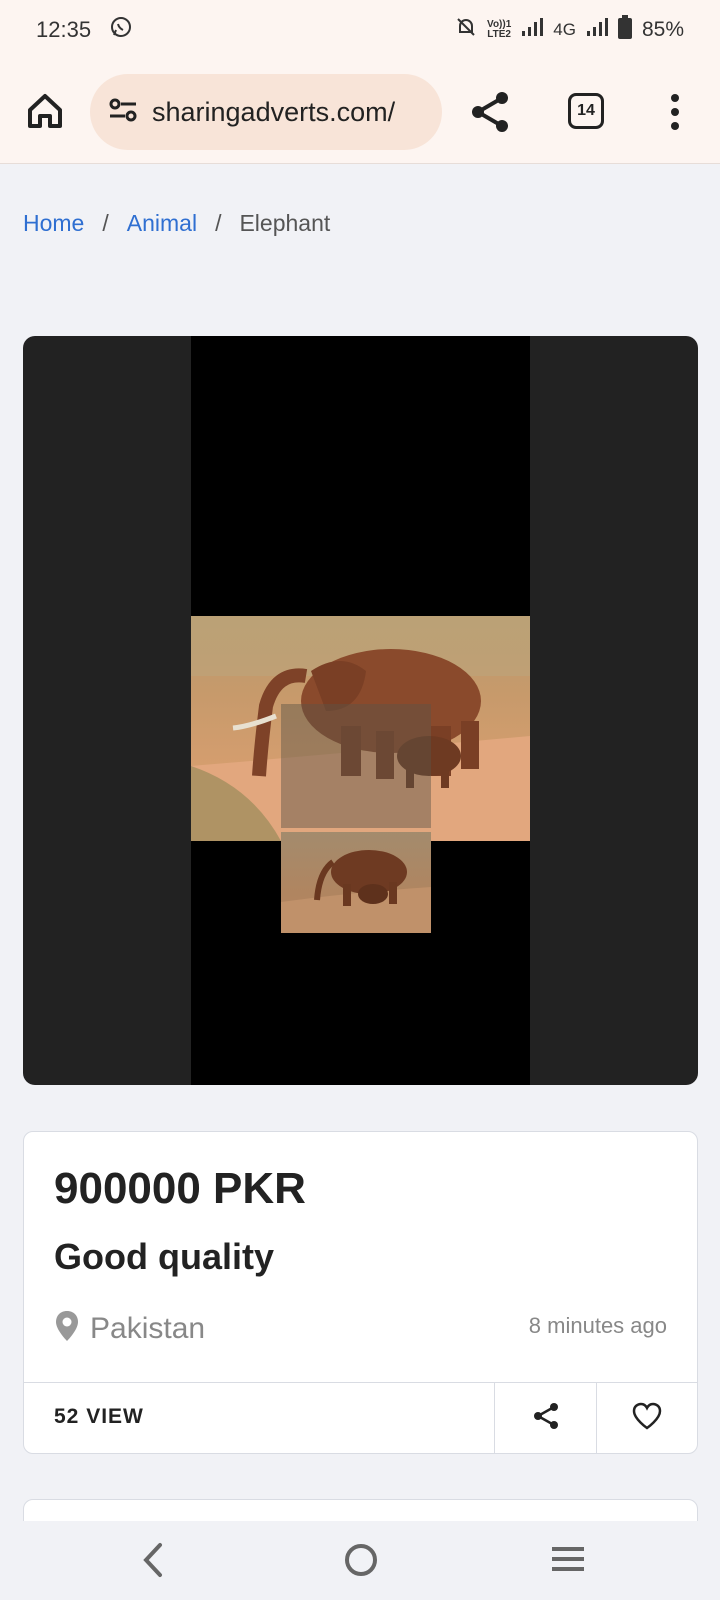 This screenshot has height=1600, width=720. I want to click on elephant-thumbnail, so click(356, 882).